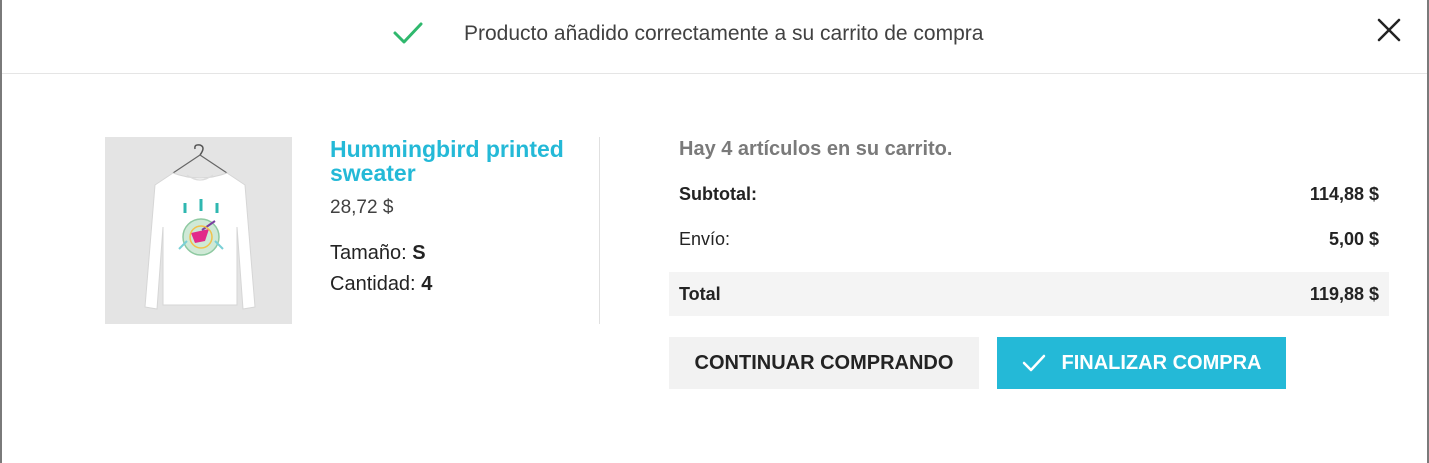 The height and width of the screenshot is (463, 1429). What do you see at coordinates (1353, 239) in the screenshot?
I see `shipping-value: 5,00 $` at bounding box center [1353, 239].